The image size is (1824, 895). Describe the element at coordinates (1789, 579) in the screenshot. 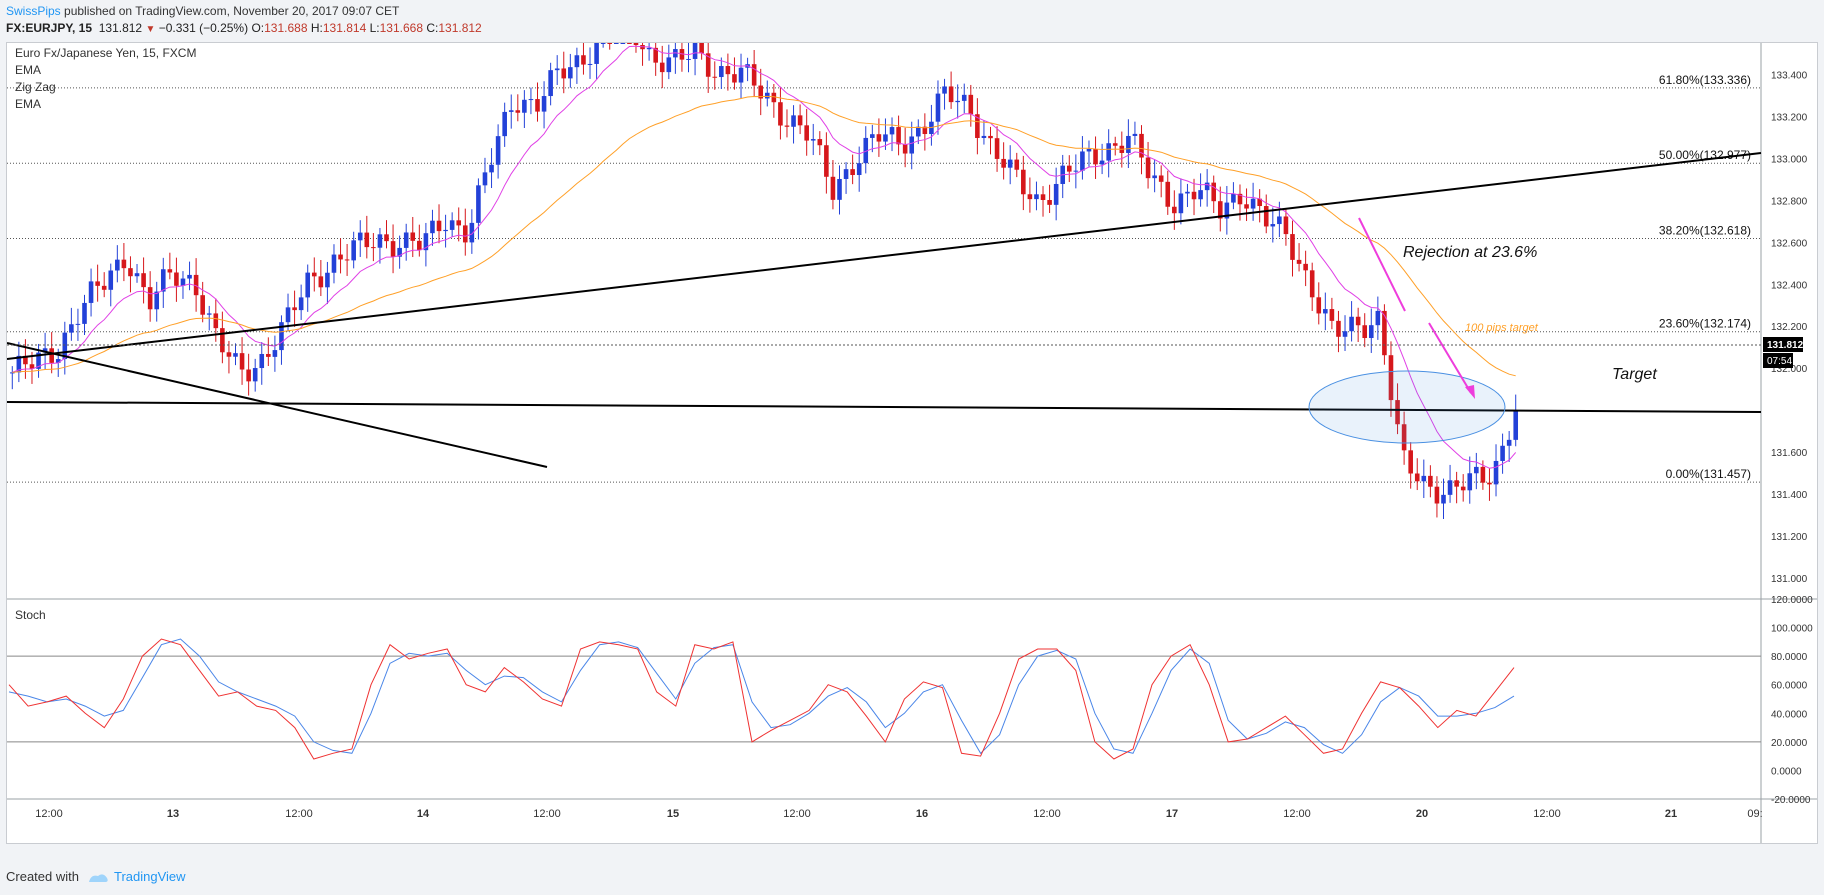

I see `price-tick-label: 131.000` at that location.